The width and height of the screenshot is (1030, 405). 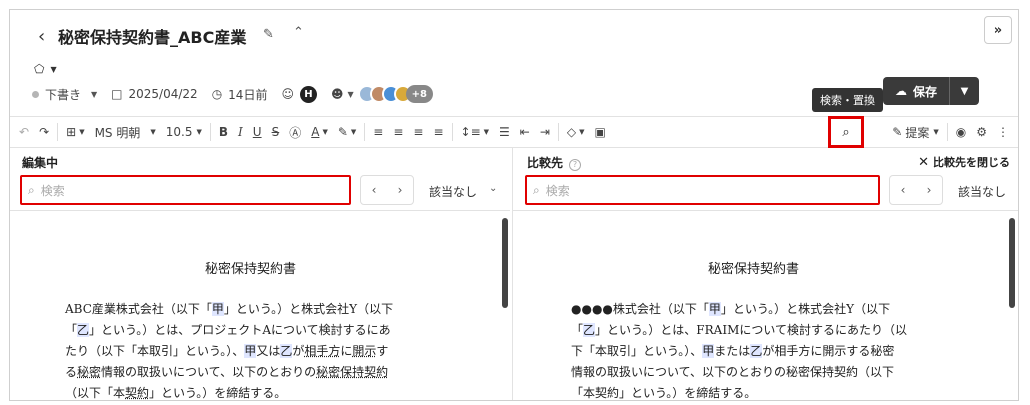 I want to click on gear-icon: ⚙, so click(x=981, y=132).